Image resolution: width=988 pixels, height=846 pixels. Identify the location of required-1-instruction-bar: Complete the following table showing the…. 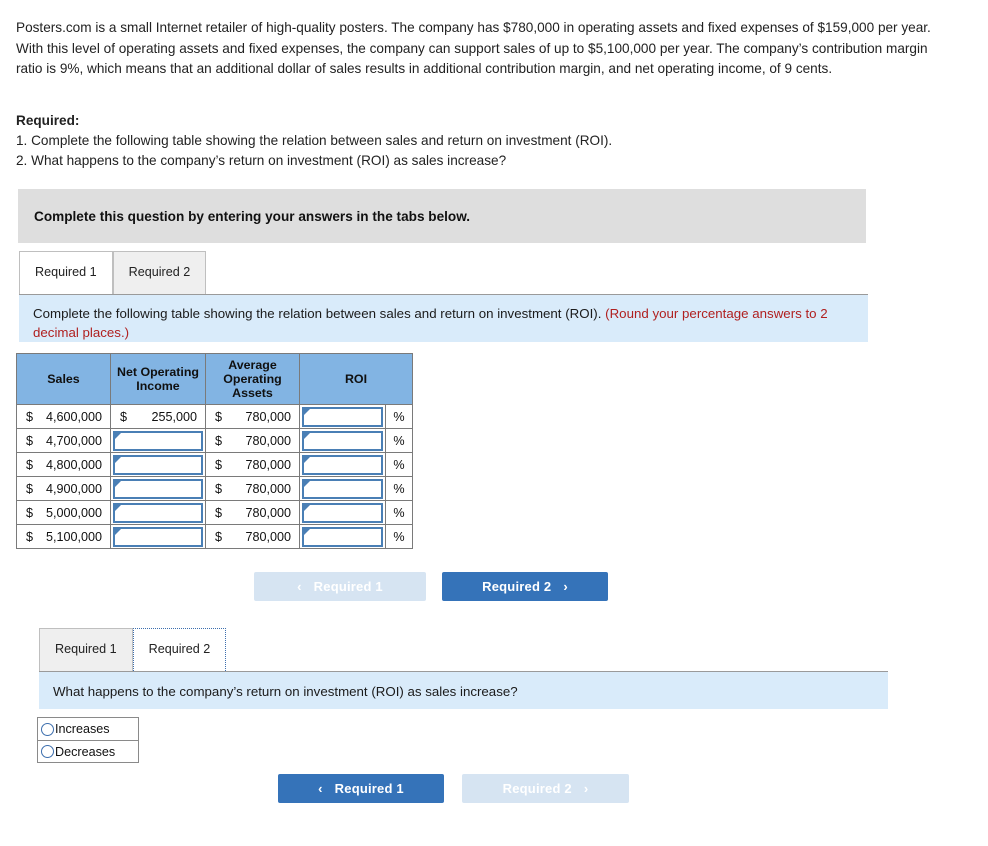
(443, 318).